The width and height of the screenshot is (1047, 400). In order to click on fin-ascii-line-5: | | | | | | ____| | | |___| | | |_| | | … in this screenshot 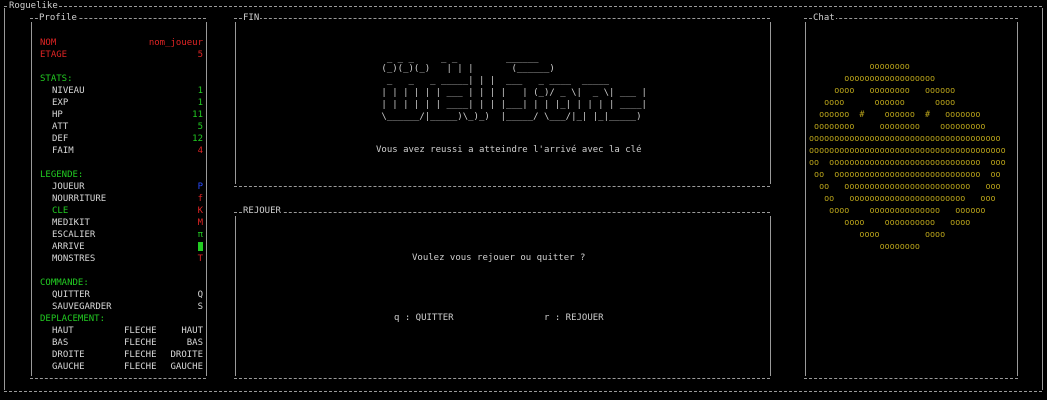, I will do `click(511, 105)`.